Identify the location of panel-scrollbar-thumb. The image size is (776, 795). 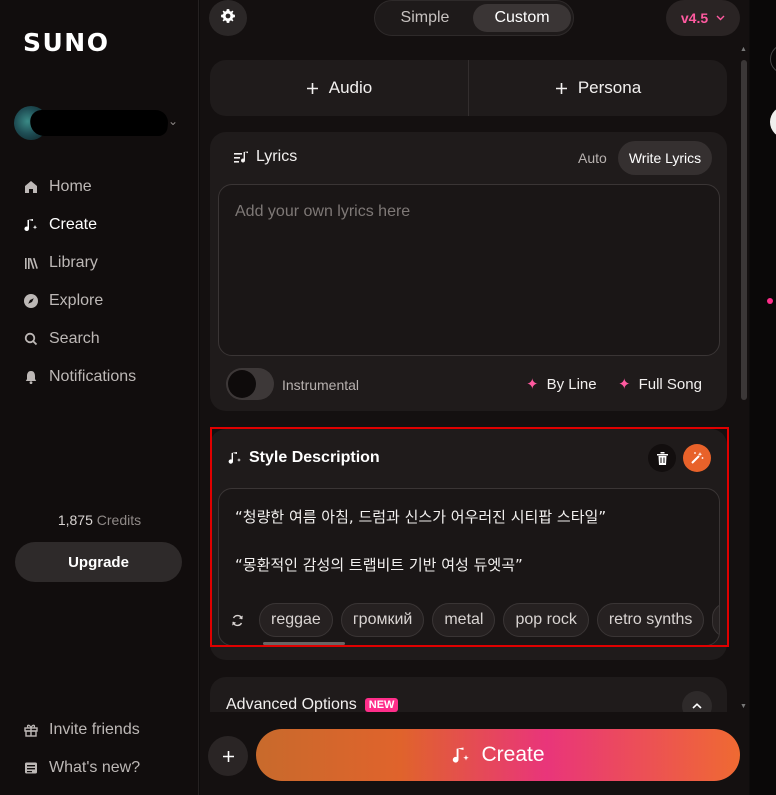
(744, 230).